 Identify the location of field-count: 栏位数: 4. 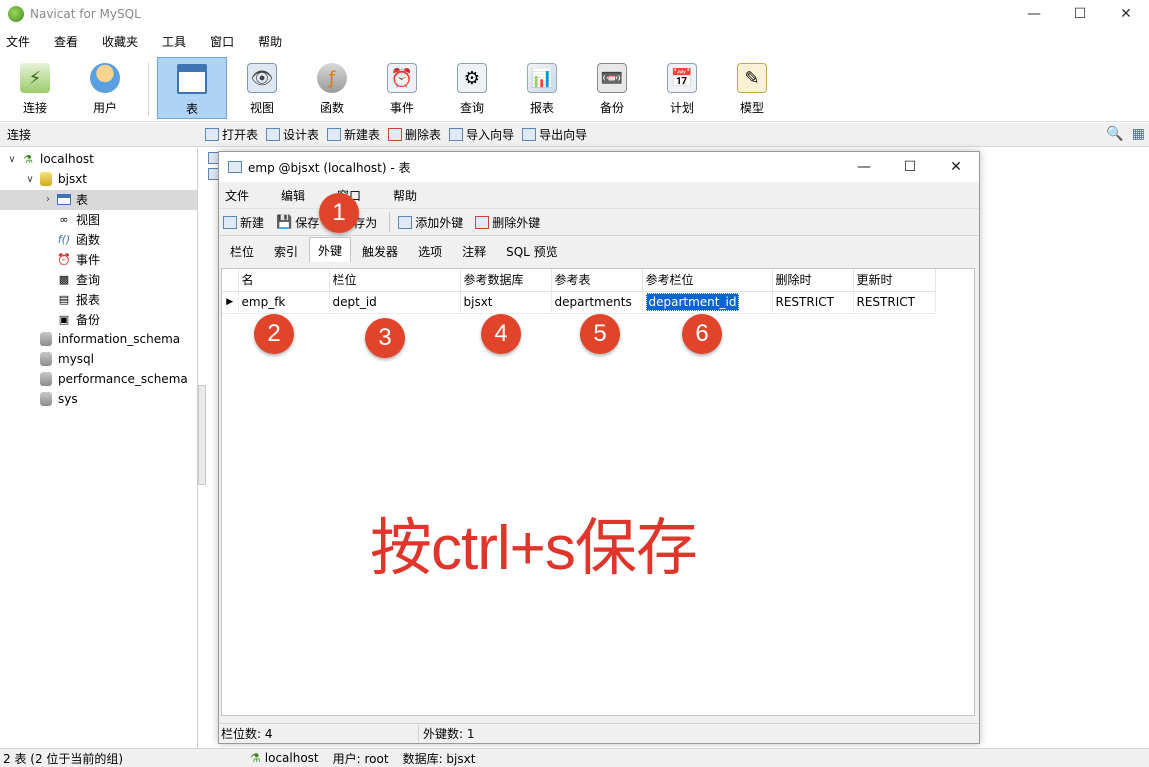
(319, 733).